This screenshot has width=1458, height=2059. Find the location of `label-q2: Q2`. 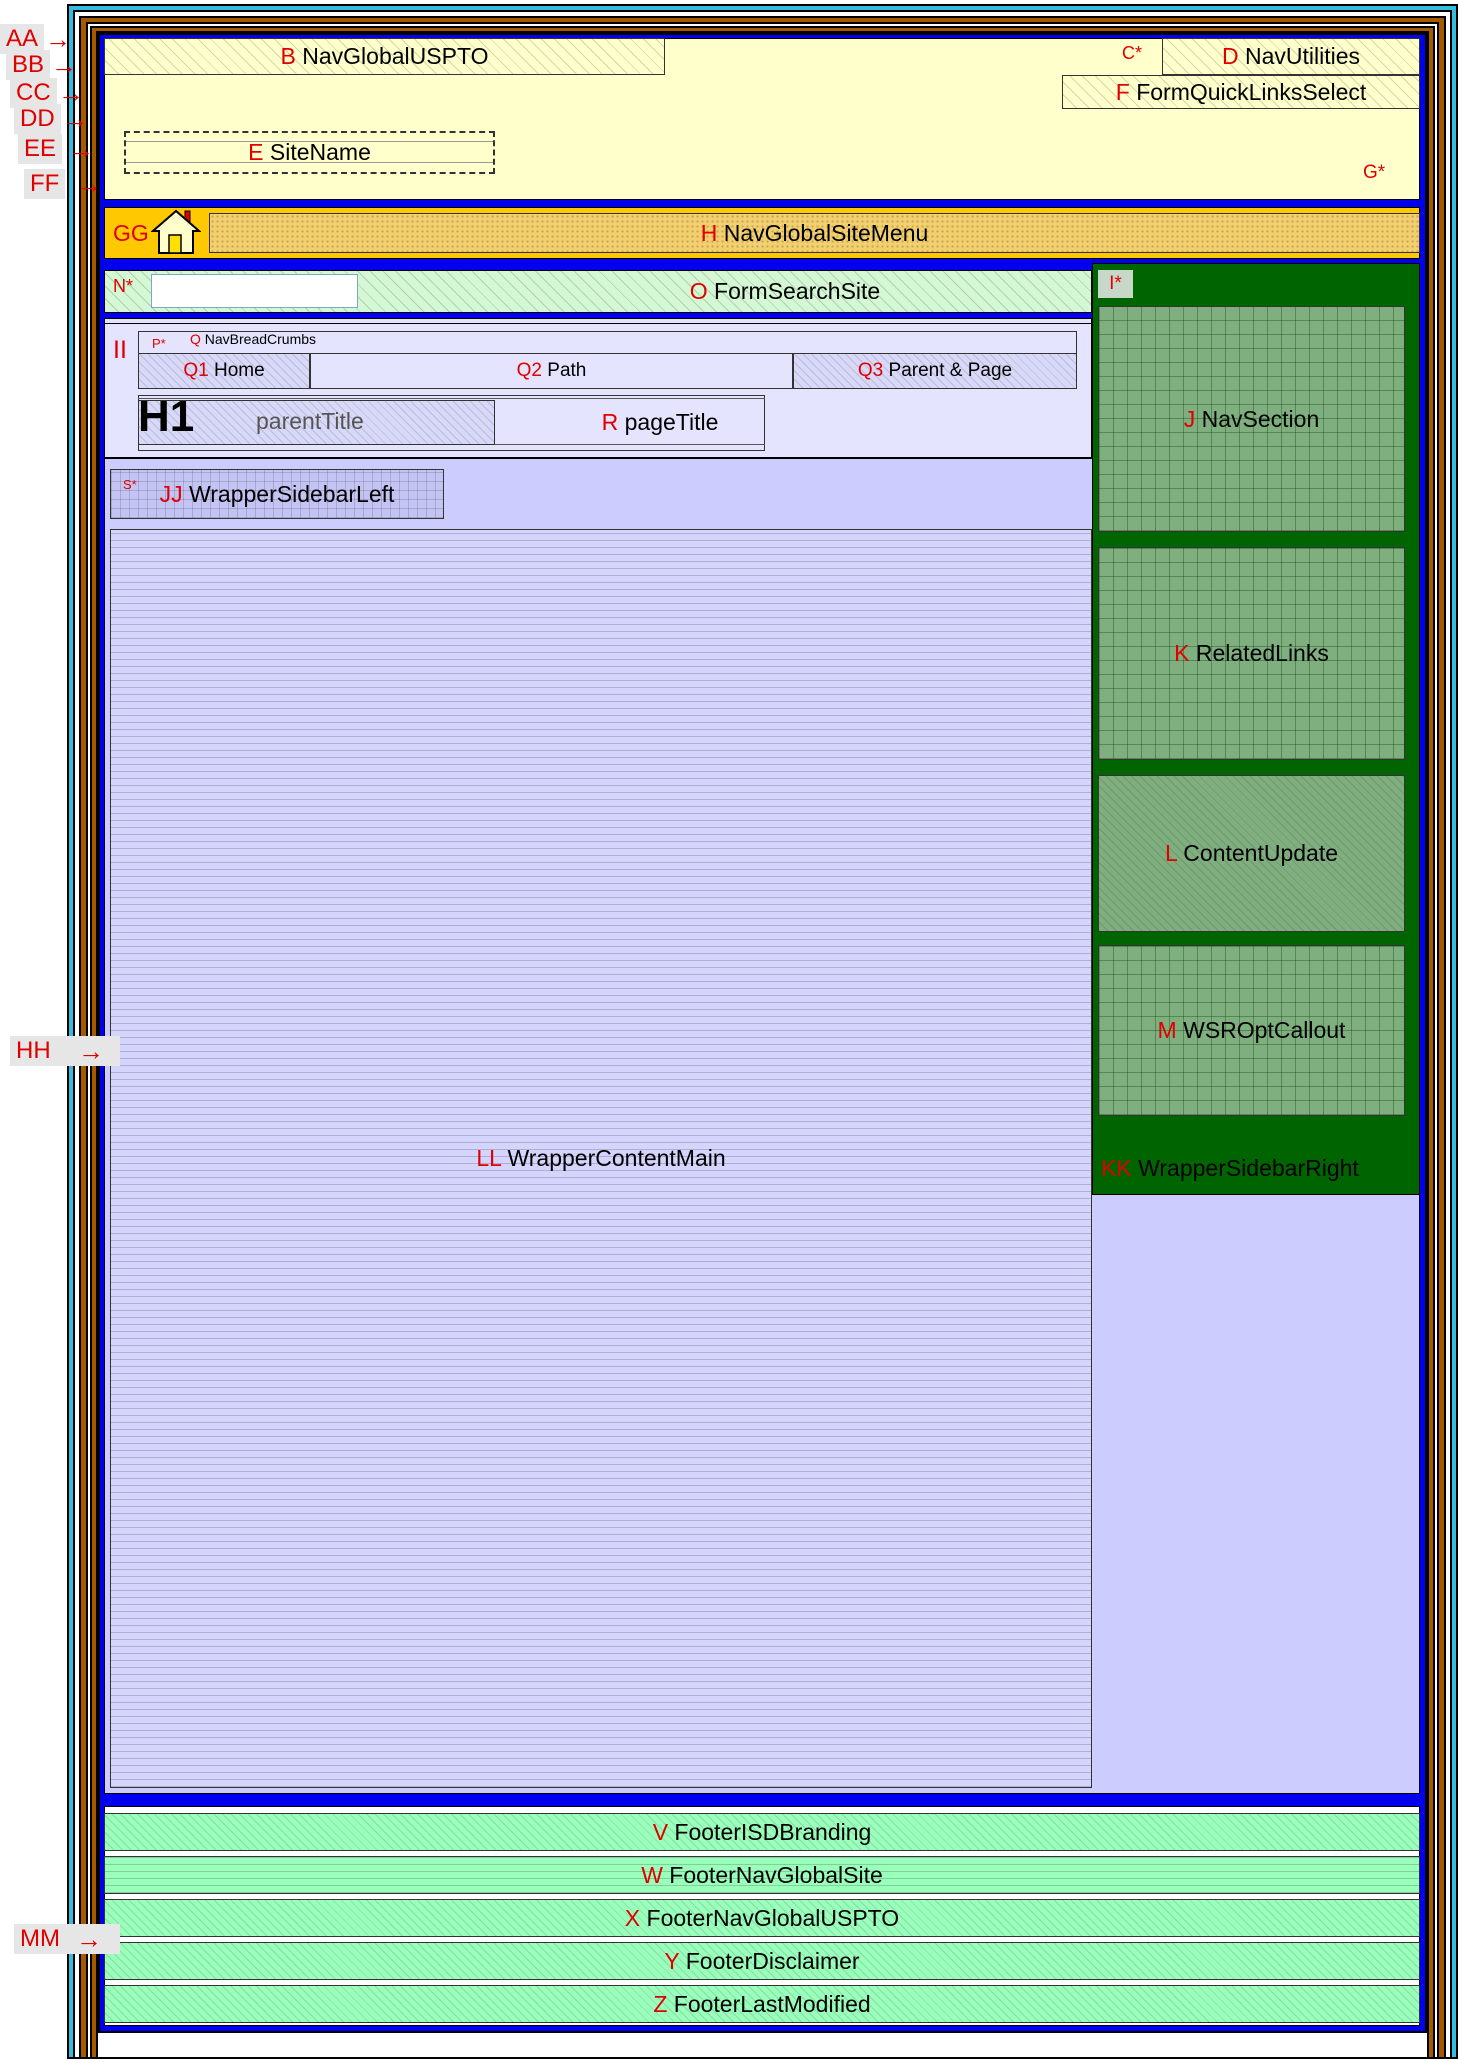

label-q2: Q2 is located at coordinates (529, 370).